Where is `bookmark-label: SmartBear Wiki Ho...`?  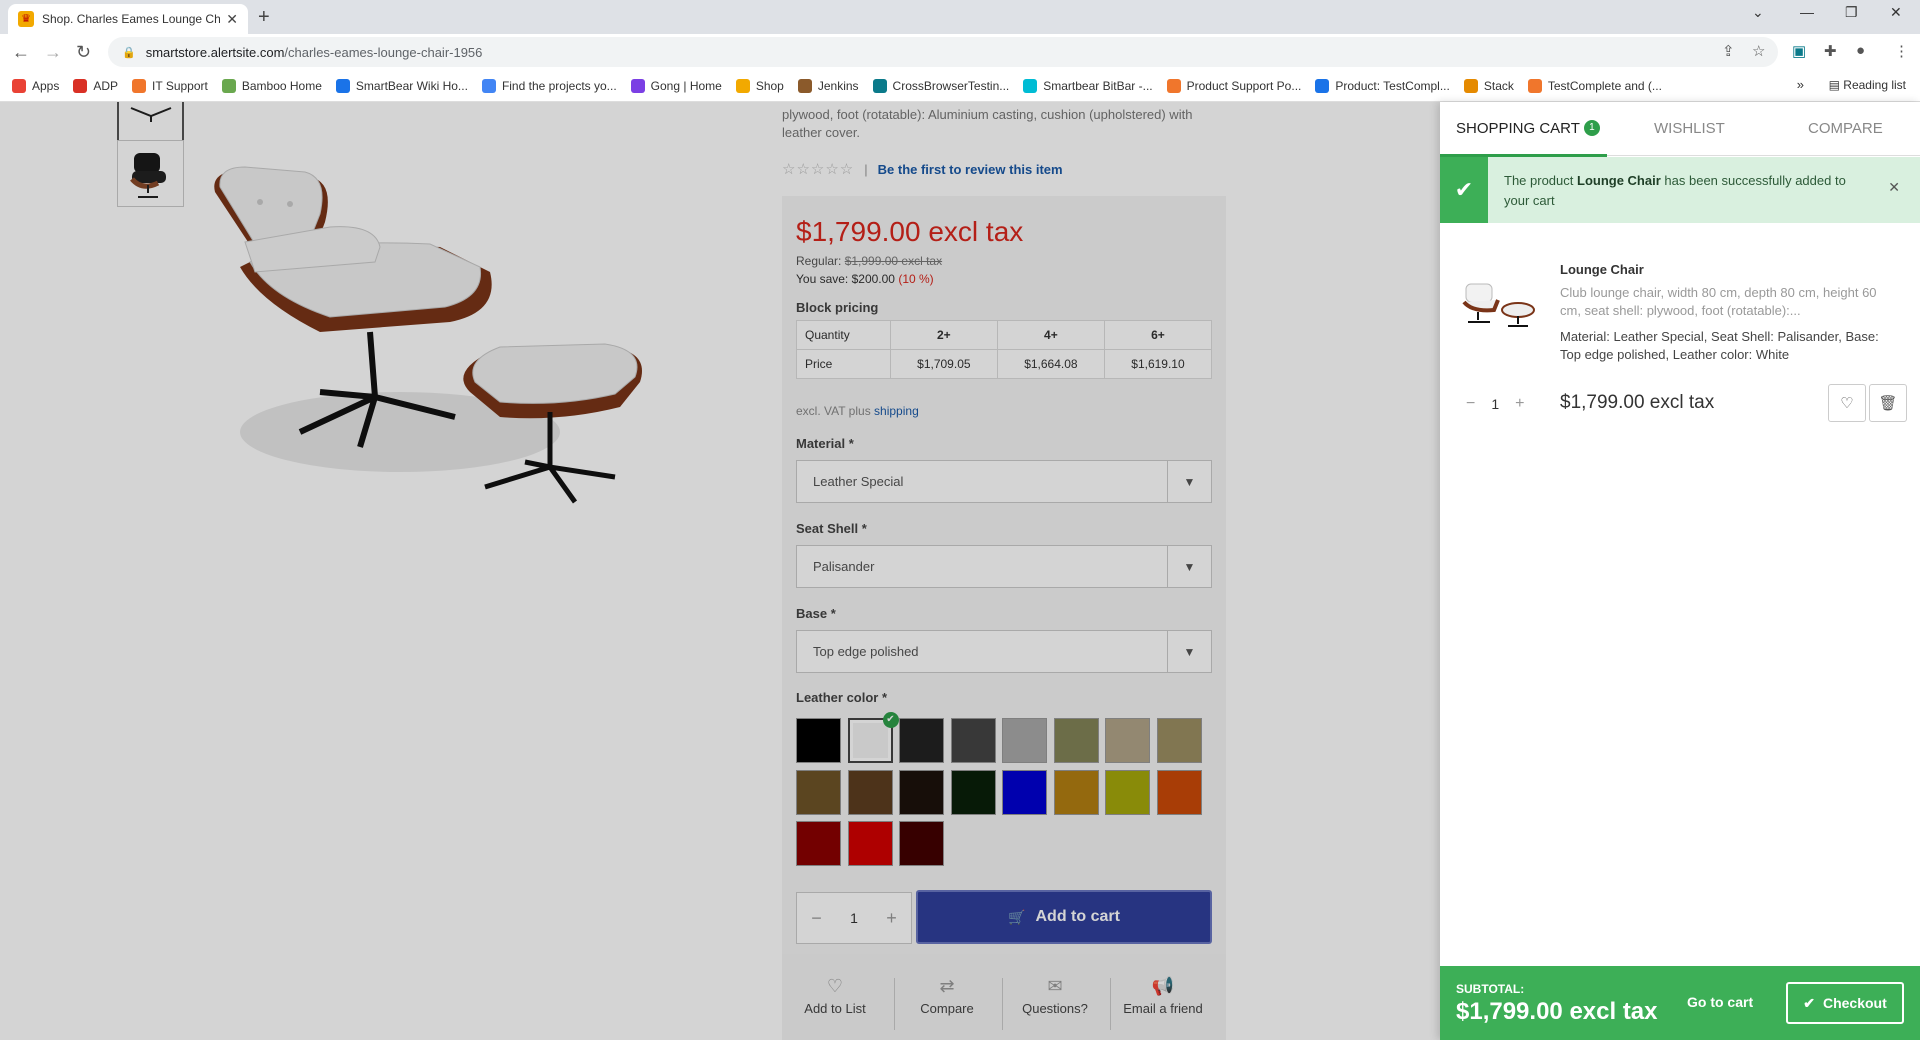
bookmark-label: SmartBear Wiki Ho... is located at coordinates (411, 85).